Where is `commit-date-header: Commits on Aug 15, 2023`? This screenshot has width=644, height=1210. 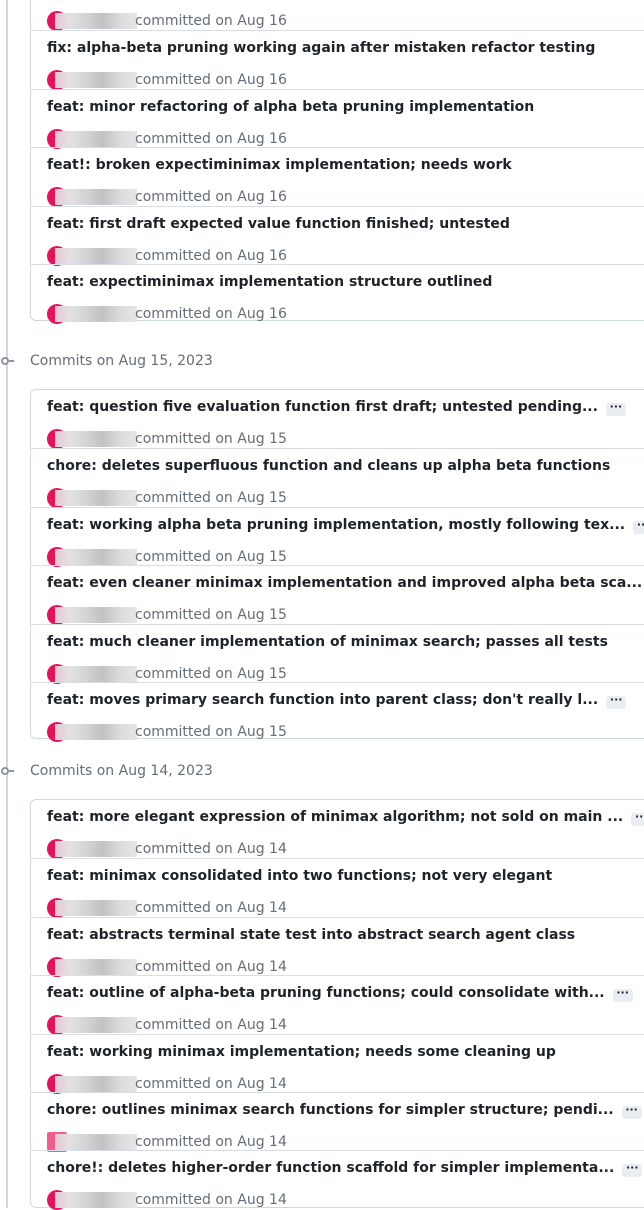 commit-date-header: Commits on Aug 15, 2023 is located at coordinates (322, 362).